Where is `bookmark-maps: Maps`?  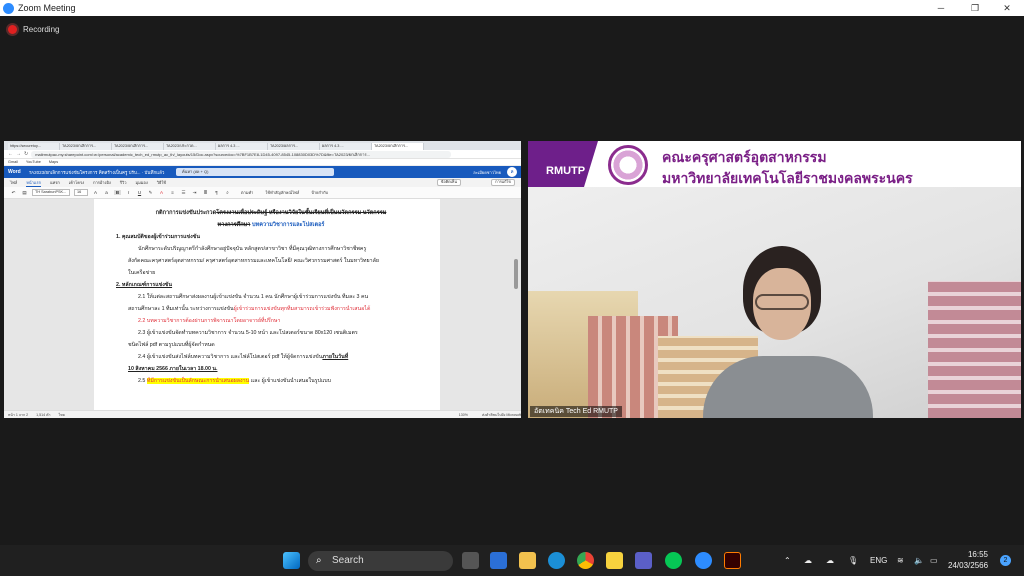
bookmark-maps: Maps is located at coordinates (53, 162).